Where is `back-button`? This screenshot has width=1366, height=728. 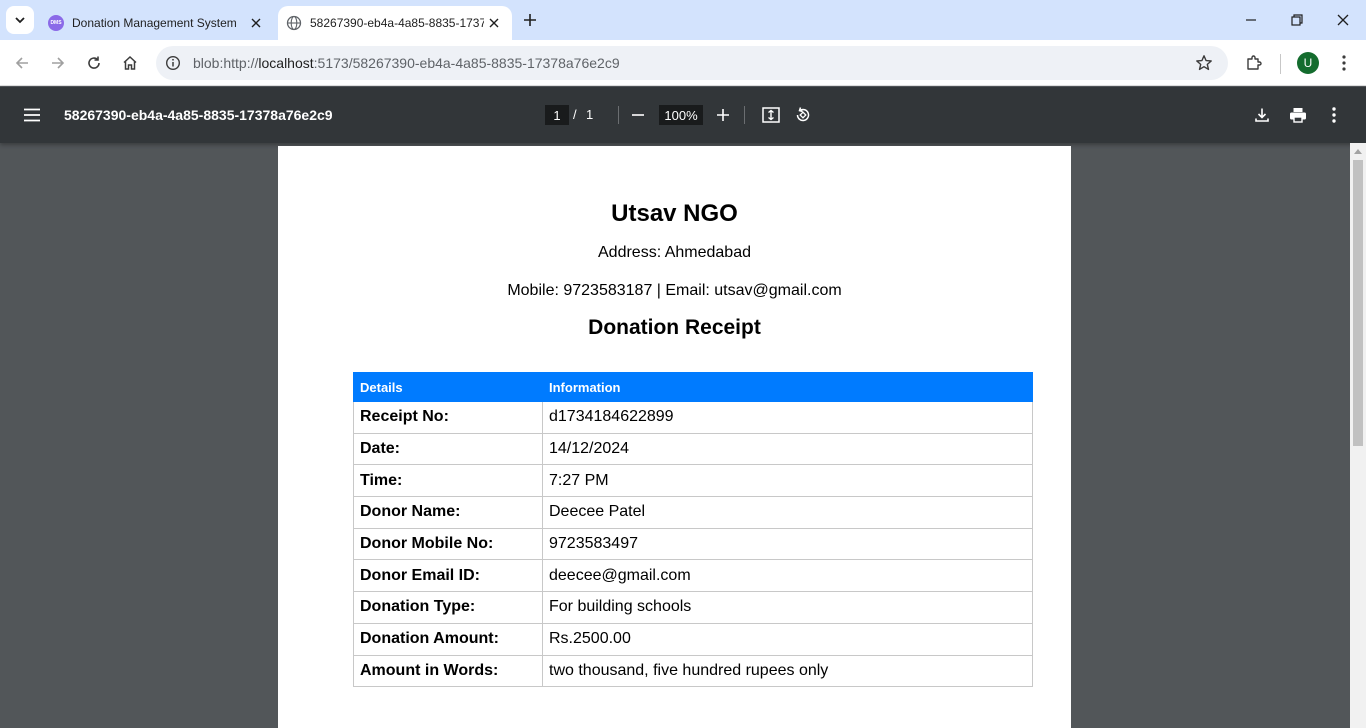
back-button is located at coordinates (22, 63).